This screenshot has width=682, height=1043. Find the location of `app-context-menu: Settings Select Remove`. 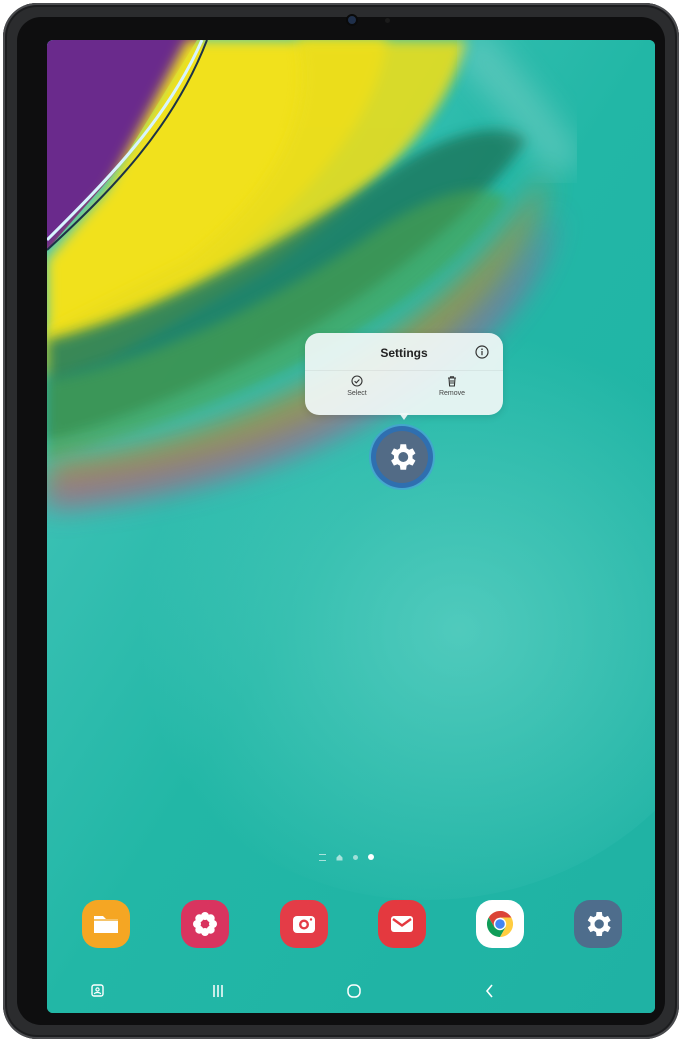

app-context-menu: Settings Select Remove is located at coordinates (404, 376).